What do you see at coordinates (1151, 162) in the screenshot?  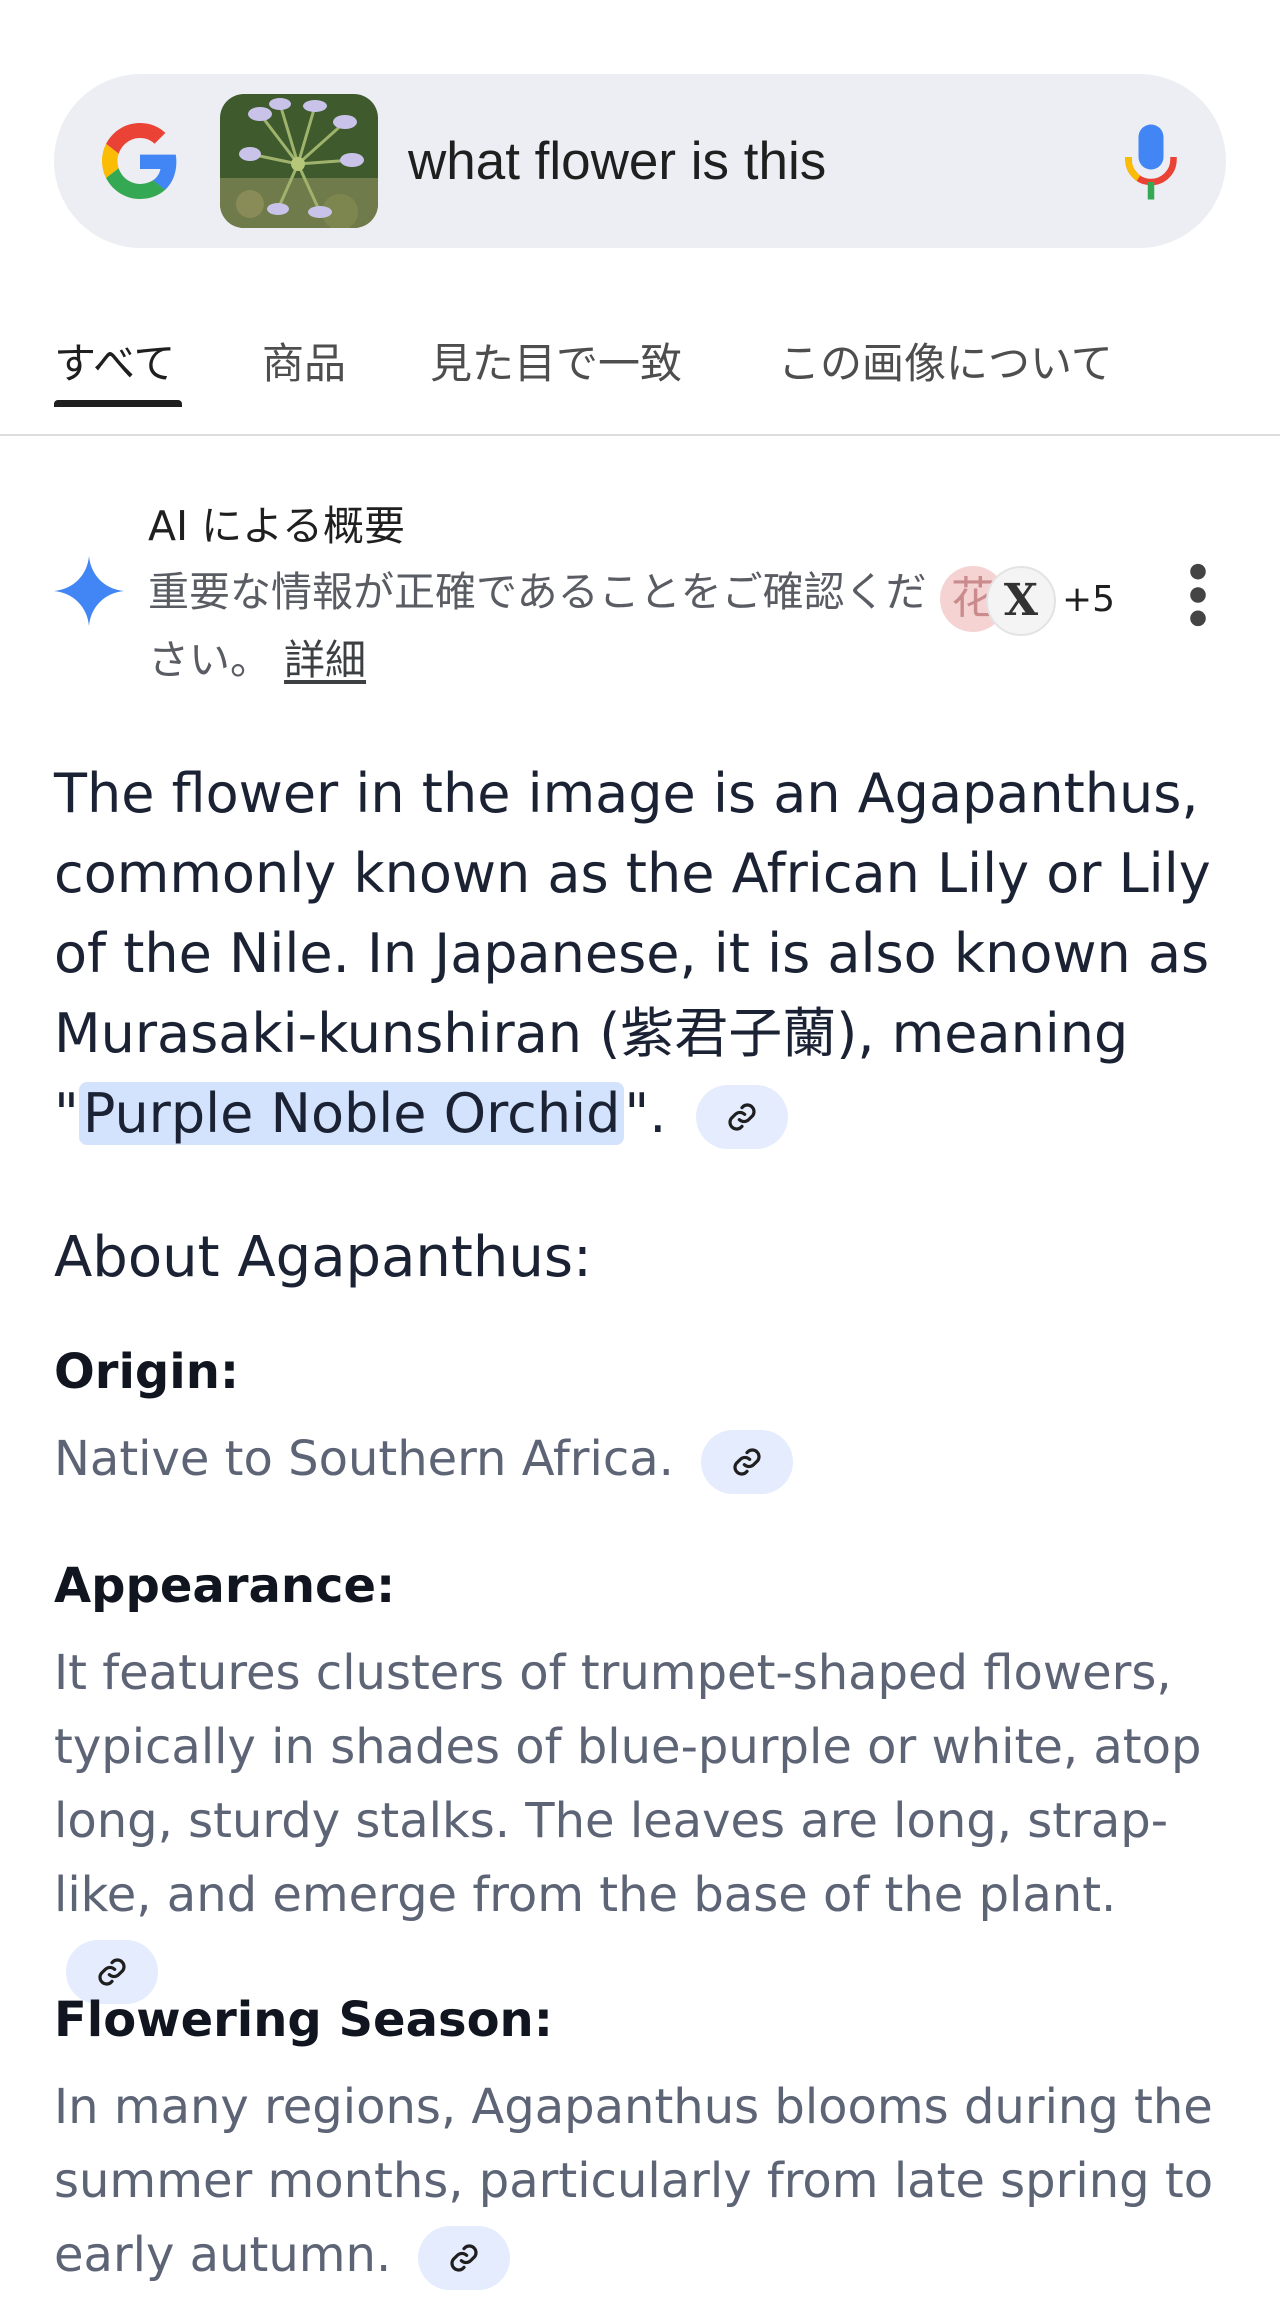 I see `mic-icon` at bounding box center [1151, 162].